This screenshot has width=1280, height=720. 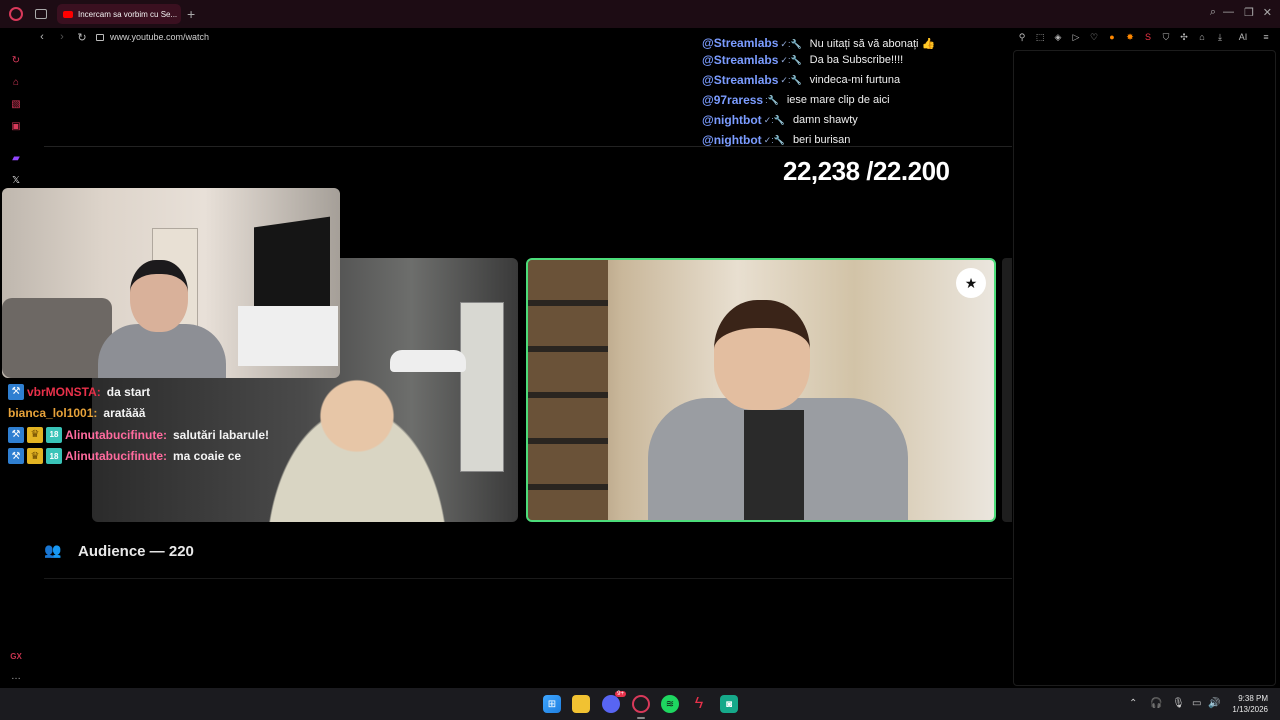 I want to click on chat-message: damn shawty, so click(x=825, y=120).